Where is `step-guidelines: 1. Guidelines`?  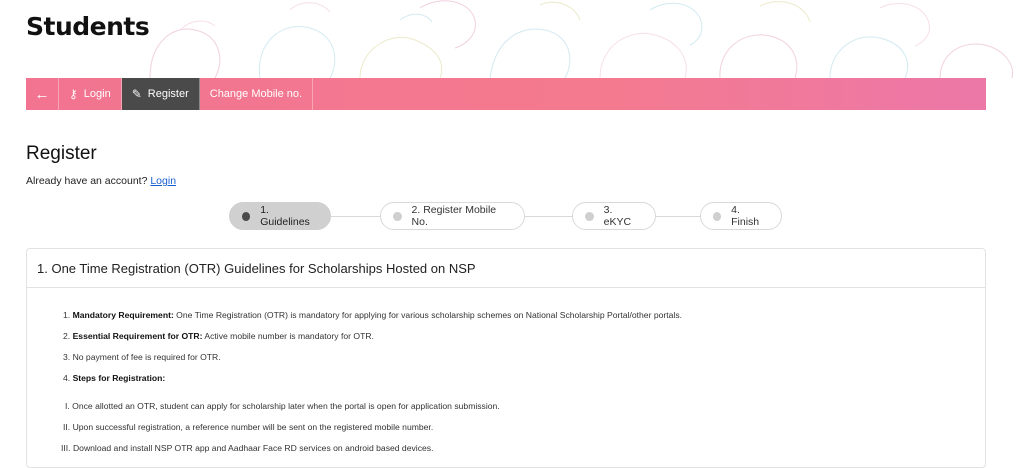 step-guidelines: 1. Guidelines is located at coordinates (280, 216).